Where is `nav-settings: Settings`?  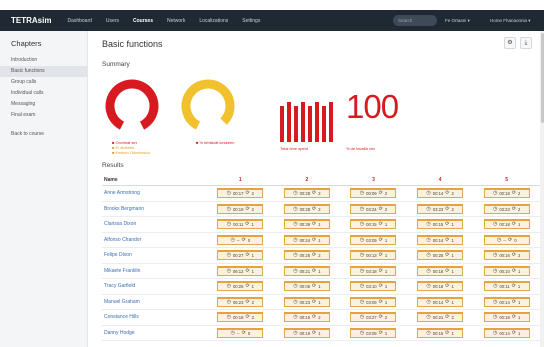 nav-settings: Settings is located at coordinates (251, 21).